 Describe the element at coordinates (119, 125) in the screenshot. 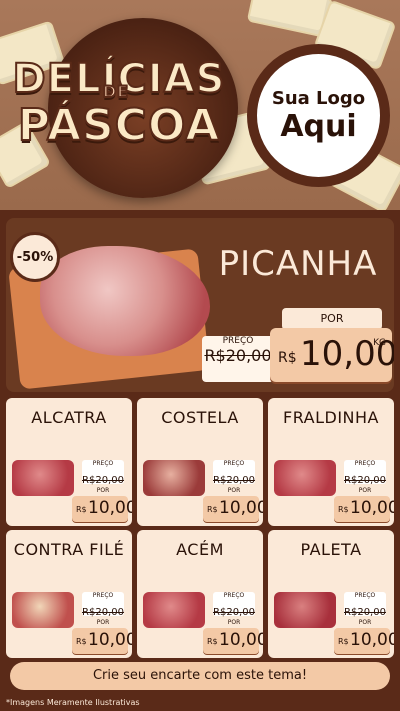

I see `title-pascoa: PÁSCOA` at that location.